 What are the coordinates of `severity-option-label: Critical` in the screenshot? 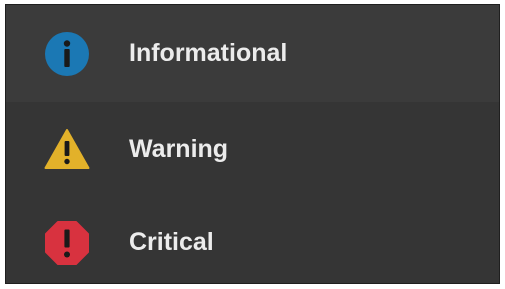 It's located at (171, 242).